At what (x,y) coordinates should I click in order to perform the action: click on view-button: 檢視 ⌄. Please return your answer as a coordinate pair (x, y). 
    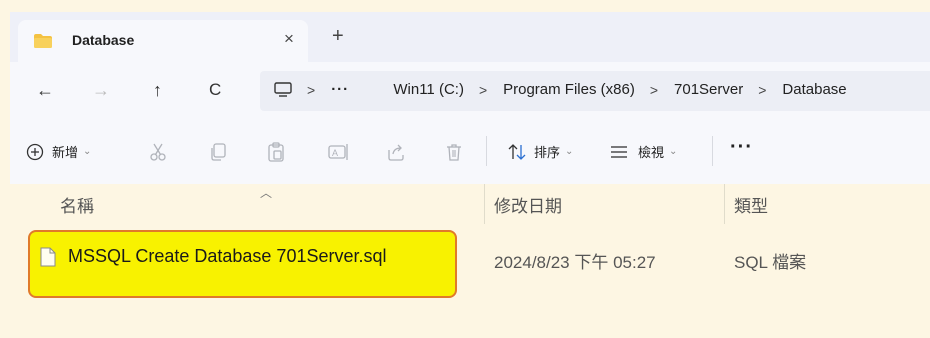
    Looking at the image, I should click on (643, 151).